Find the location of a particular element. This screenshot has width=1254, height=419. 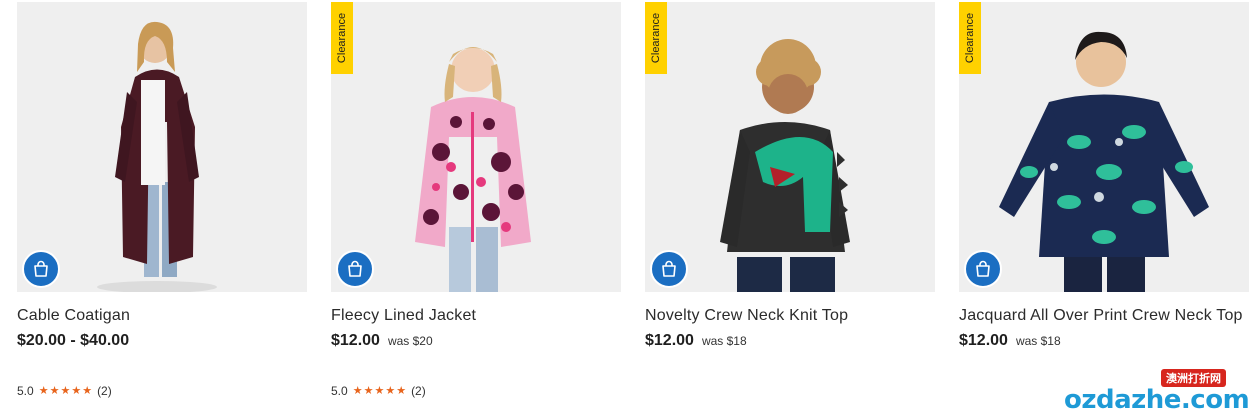

was-price: was $20 is located at coordinates (410, 341).